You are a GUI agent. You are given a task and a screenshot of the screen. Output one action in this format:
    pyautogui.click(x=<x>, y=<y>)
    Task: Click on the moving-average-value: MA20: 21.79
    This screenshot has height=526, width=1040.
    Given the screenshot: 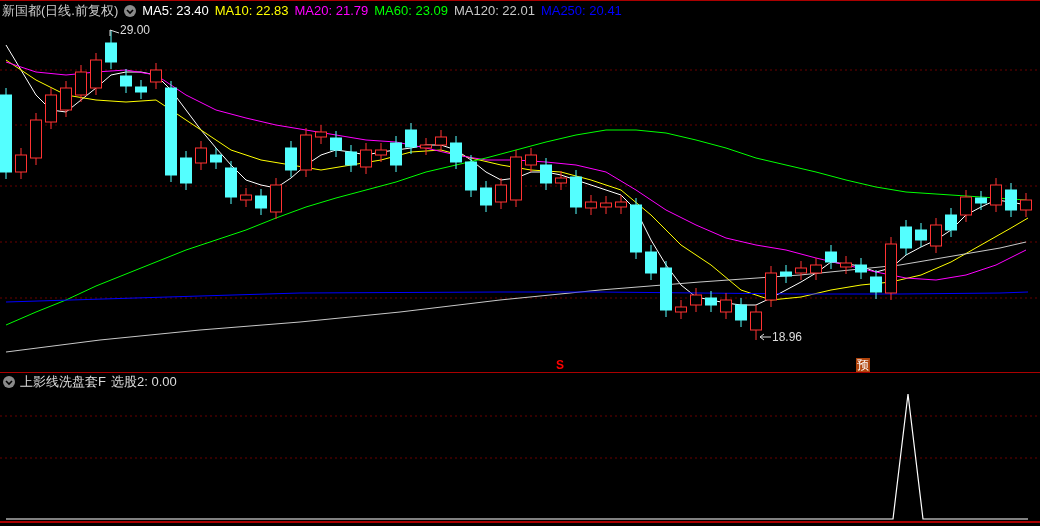 What is the action you would take?
    pyautogui.click(x=331, y=10)
    